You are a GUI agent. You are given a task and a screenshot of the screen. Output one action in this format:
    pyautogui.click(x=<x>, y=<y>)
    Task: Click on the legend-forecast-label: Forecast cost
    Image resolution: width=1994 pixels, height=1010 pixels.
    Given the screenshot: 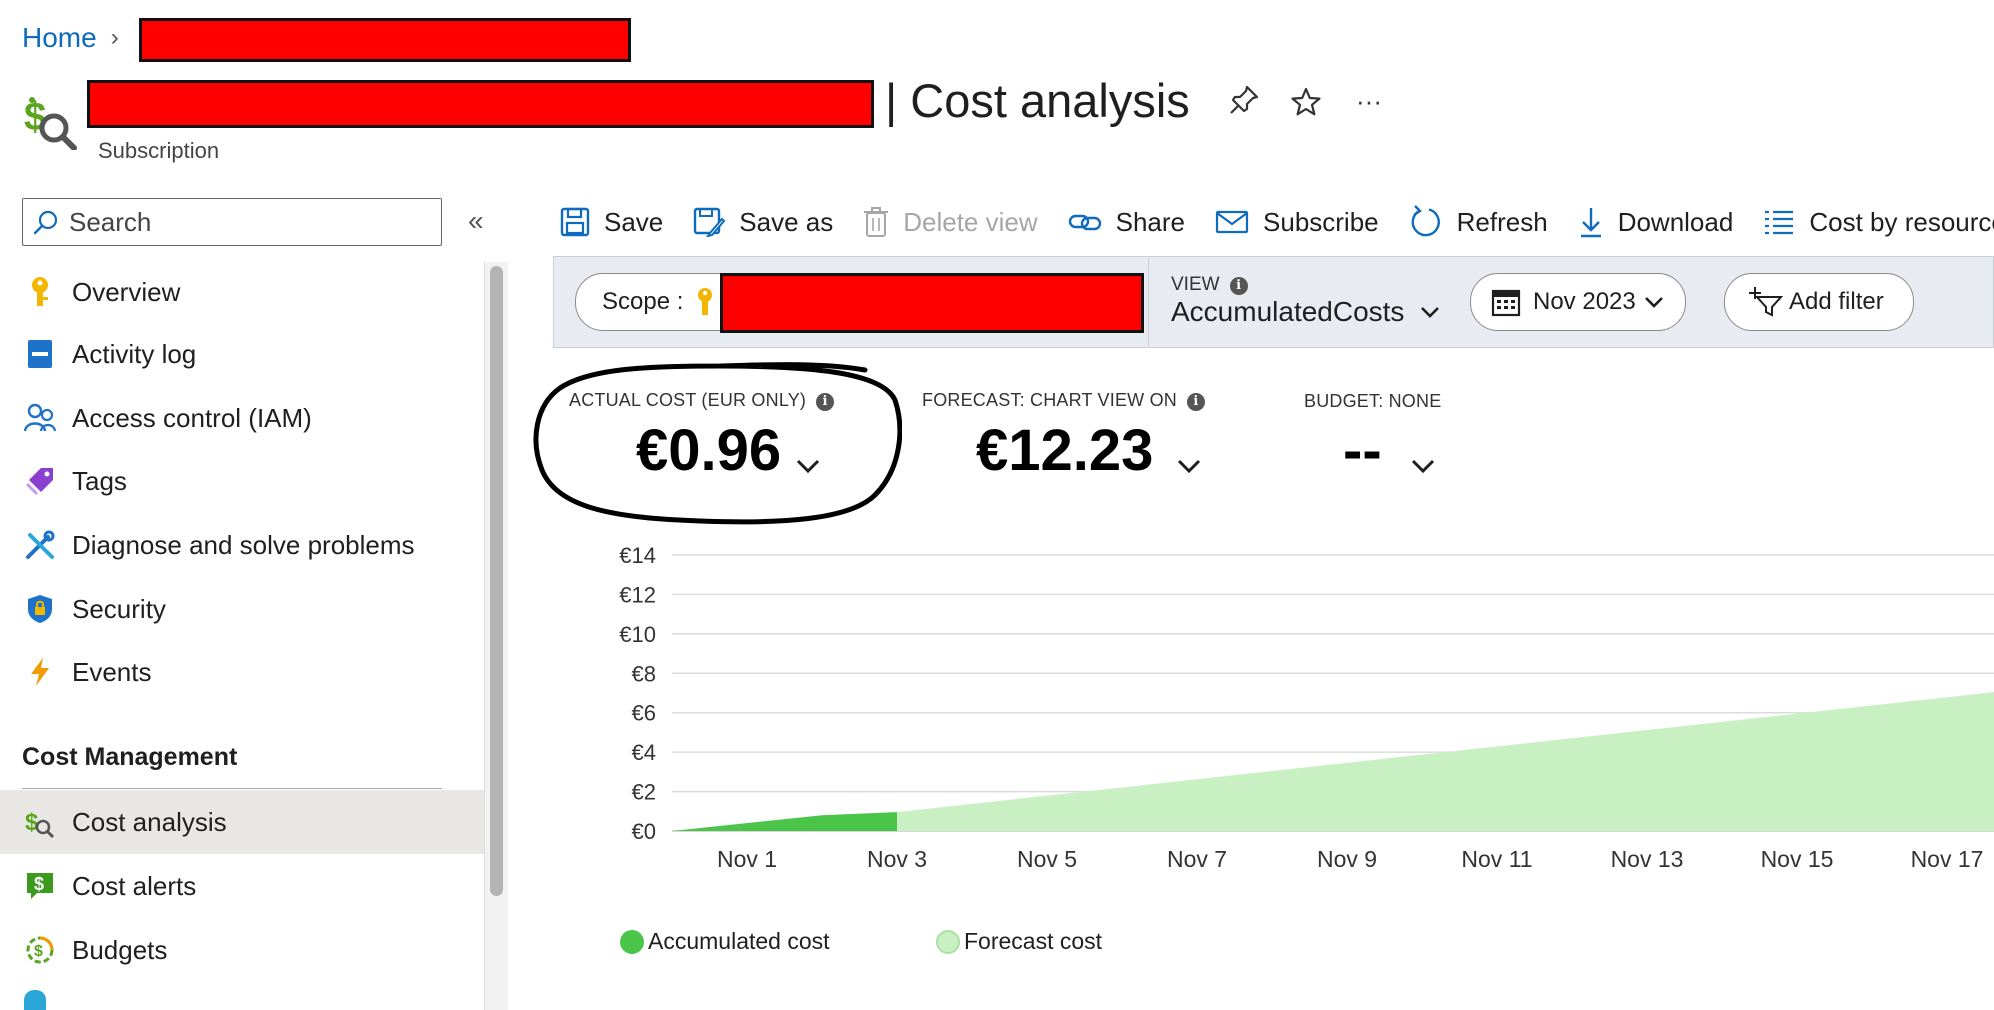 What is the action you would take?
    pyautogui.click(x=1033, y=941)
    